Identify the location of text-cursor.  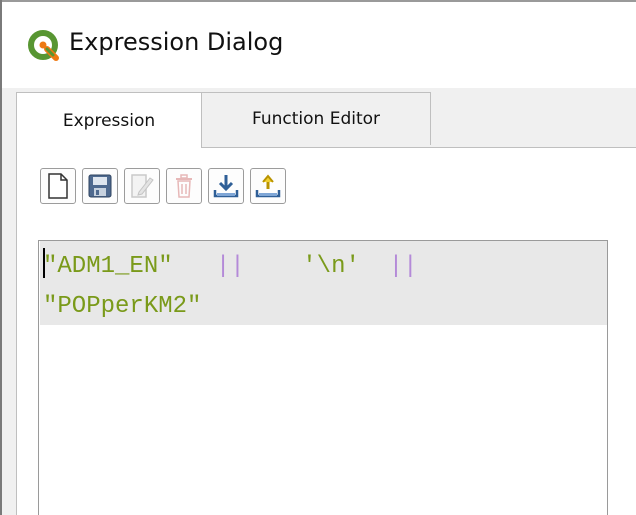
(44, 263).